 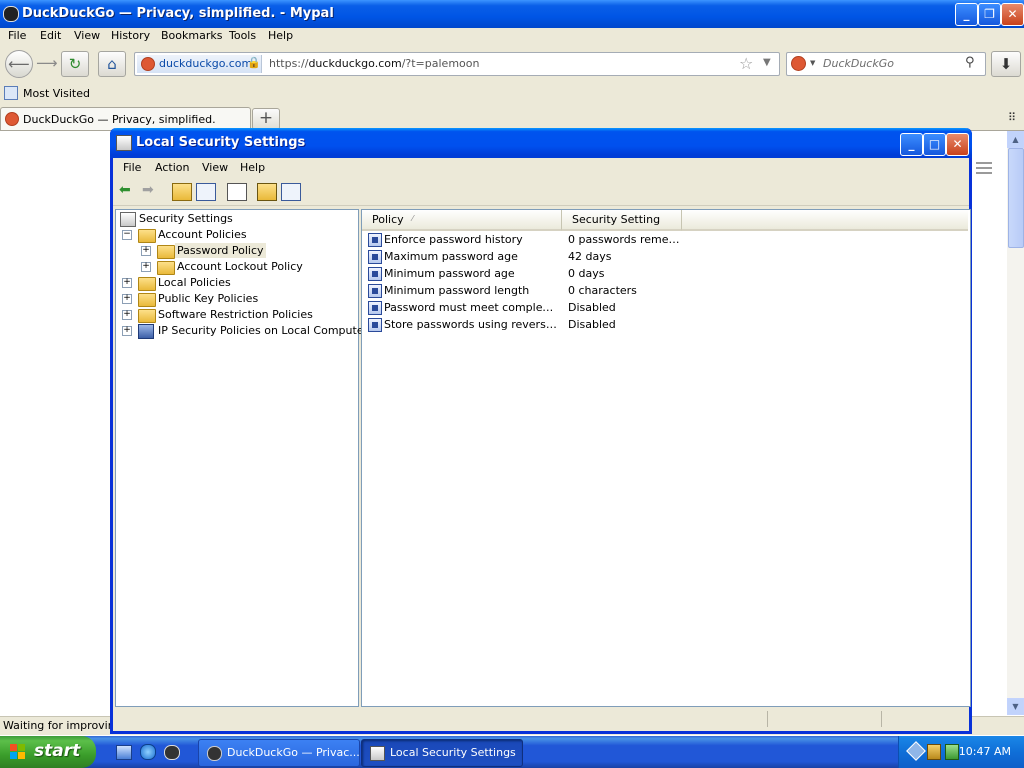 What do you see at coordinates (541, 168) in the screenshot?
I see `mmc-menu-bar: File Action View Help` at bounding box center [541, 168].